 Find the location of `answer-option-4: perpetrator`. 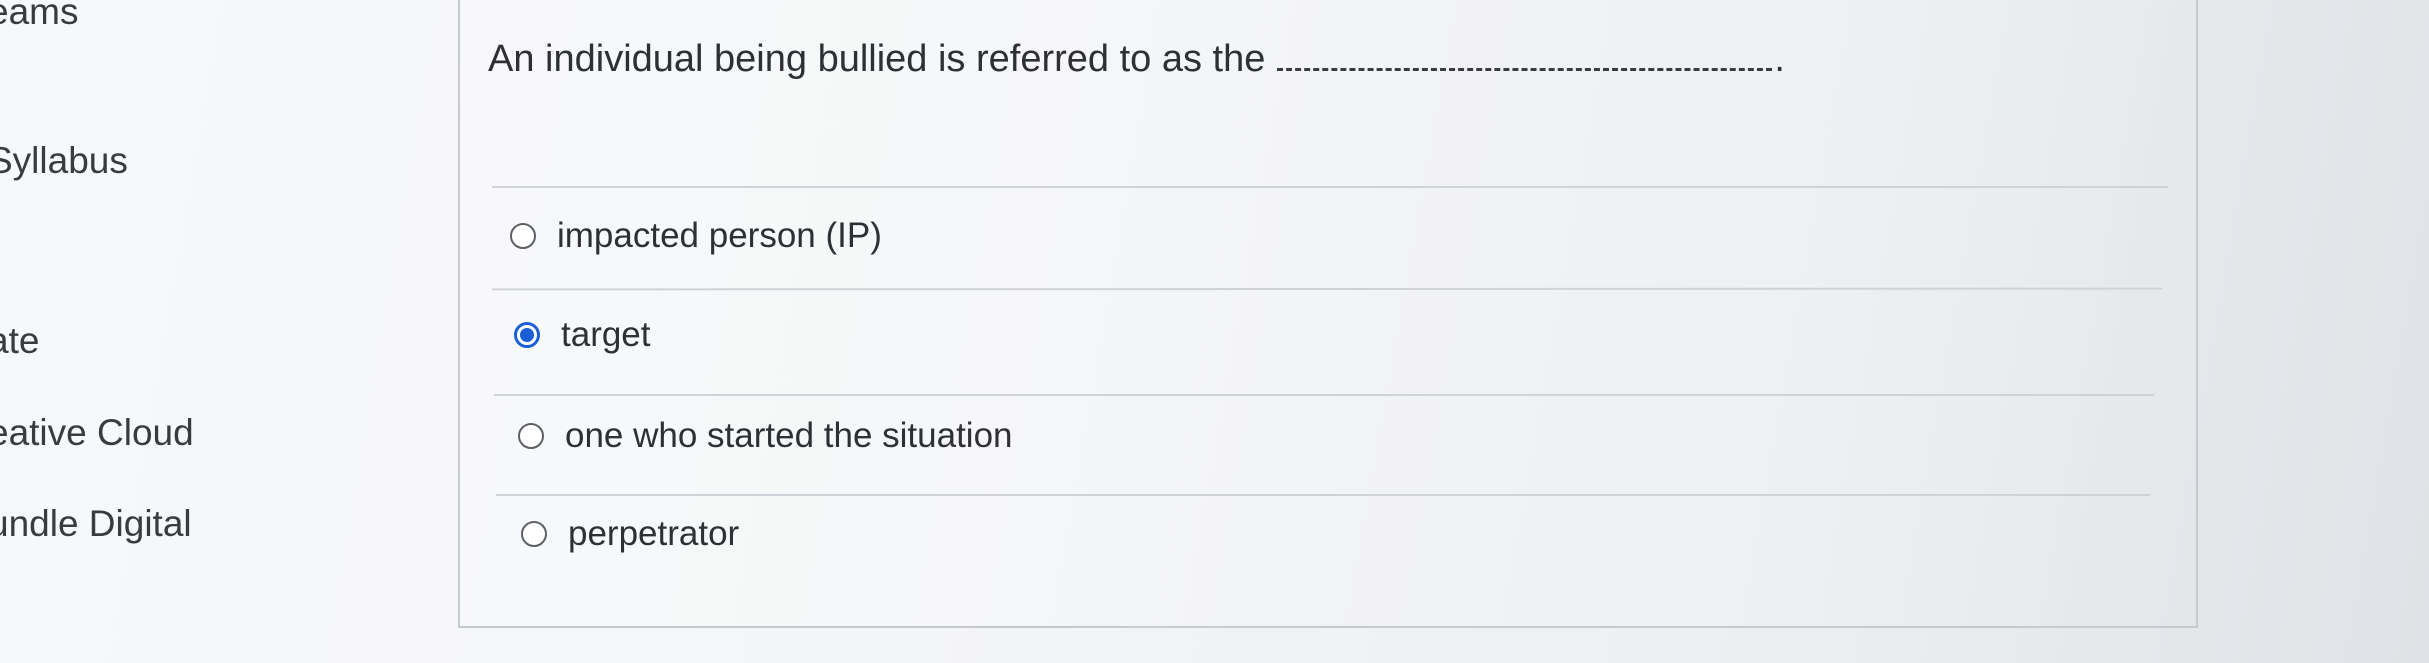

answer-option-4: perpetrator is located at coordinates (630, 534).